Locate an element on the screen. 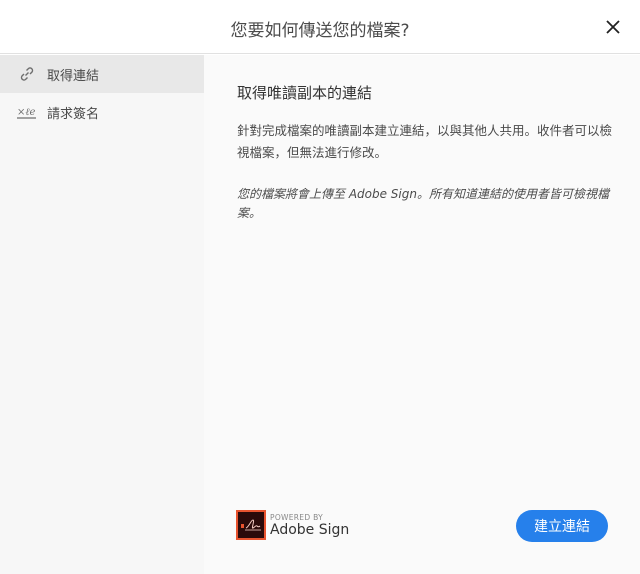 The width and height of the screenshot is (640, 574). upload-note: 您的檔案將會上傳至 Adobe Sign。所有知道連結的使用者皆可檢視檔案。 is located at coordinates (423, 203).